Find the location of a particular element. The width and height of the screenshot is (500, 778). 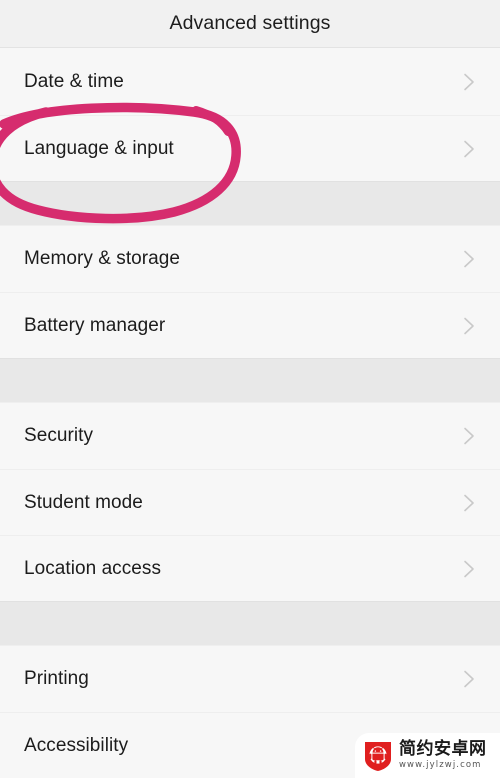

watermark-text: 简约安卓网 www.jylzwj.com is located at coordinates (443, 755).